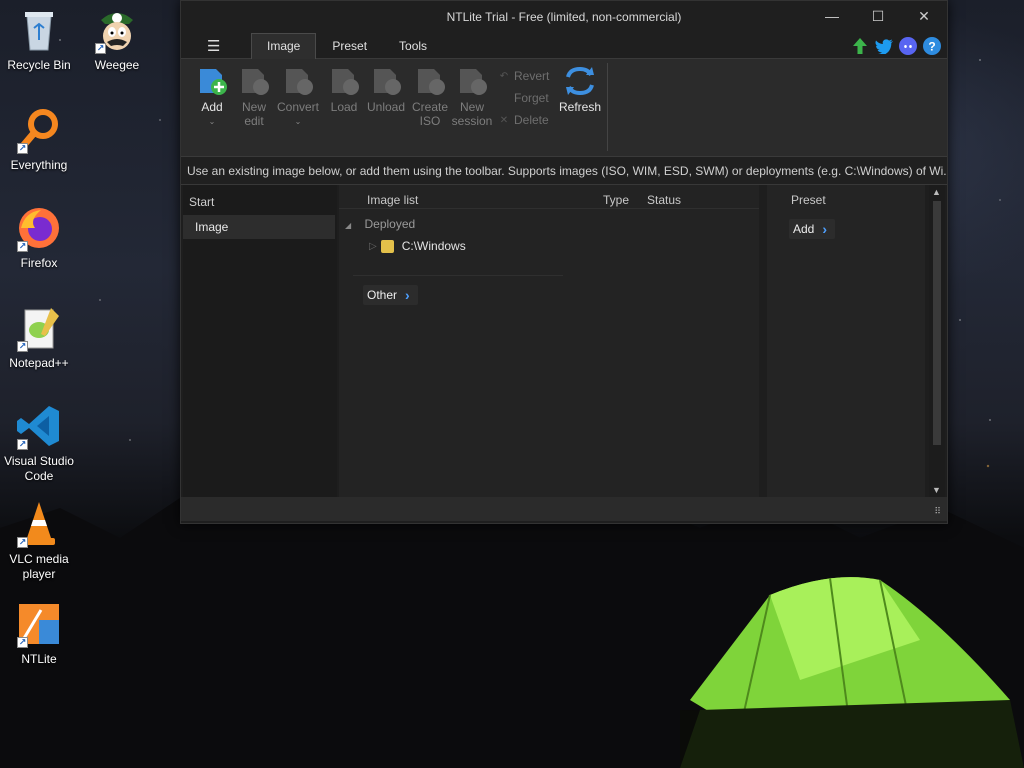 The height and width of the screenshot is (768, 1024). What do you see at coordinates (936, 192) in the screenshot?
I see `scroll-up-arrow-icon: ▲` at bounding box center [936, 192].